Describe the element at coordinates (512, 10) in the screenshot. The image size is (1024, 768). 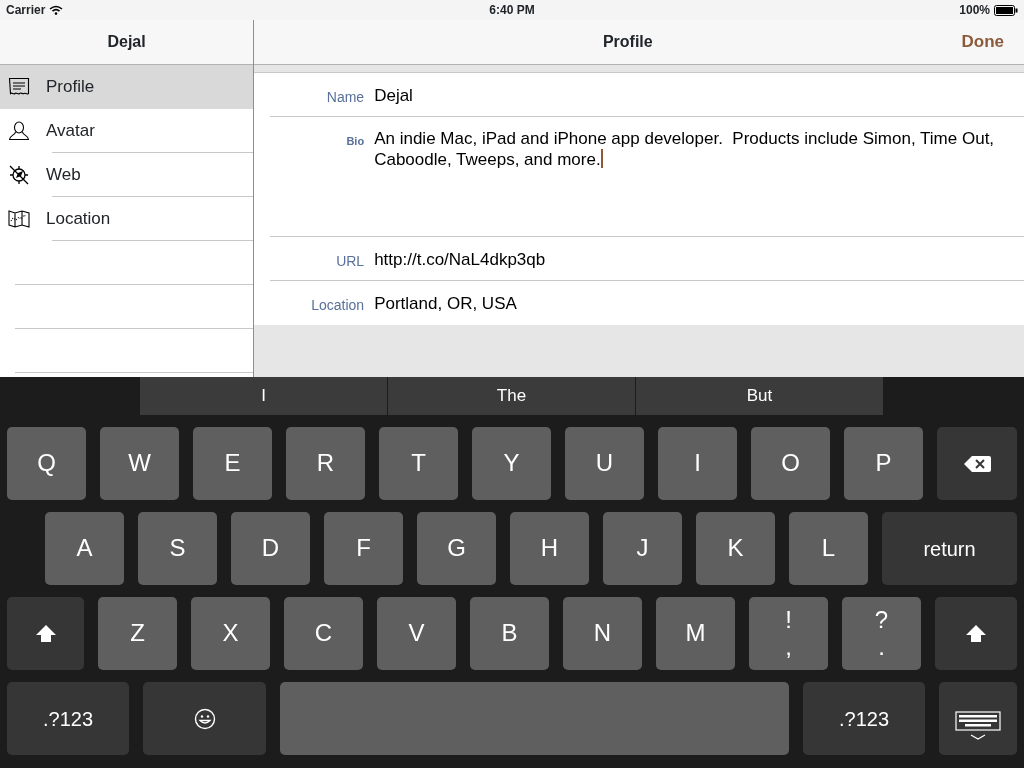
I see `clock-time: 6:40 PM` at that location.